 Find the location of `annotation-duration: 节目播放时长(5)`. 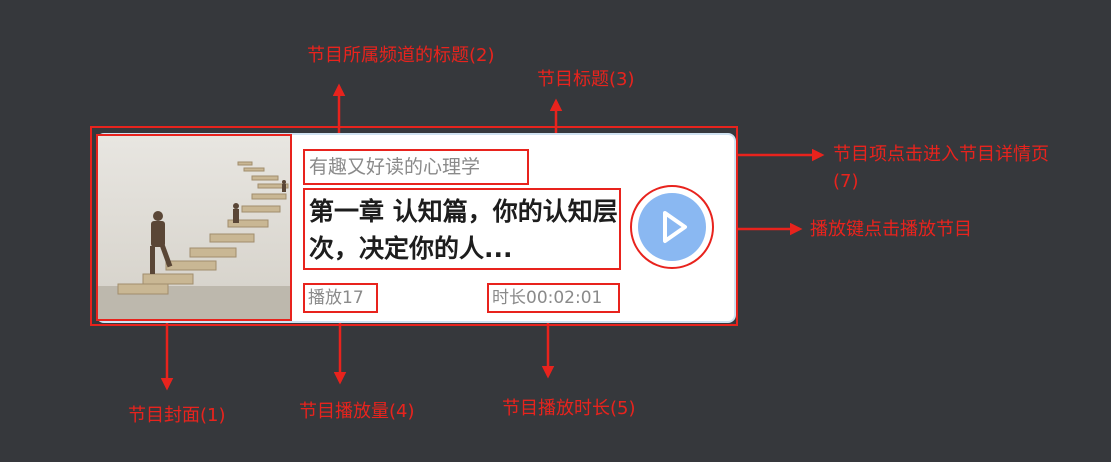

annotation-duration: 节目播放时长(5) is located at coordinates (569, 408).